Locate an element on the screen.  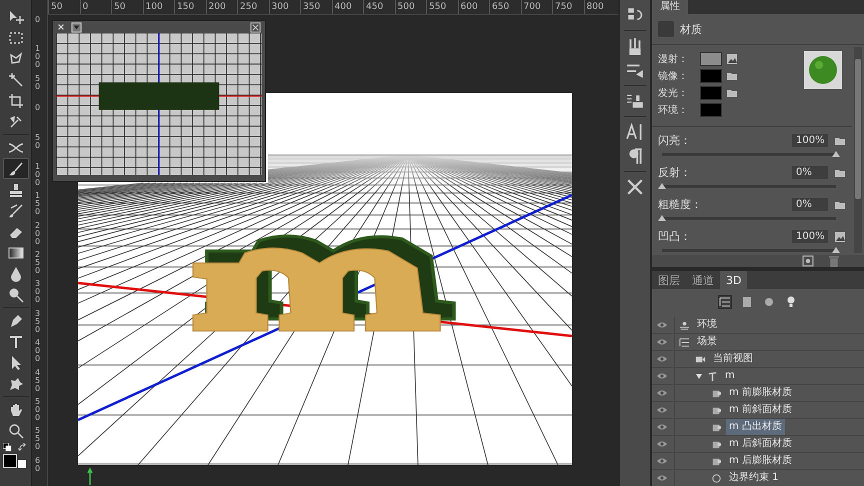
ruler-label: 60 is located at coordinates (38, 465).